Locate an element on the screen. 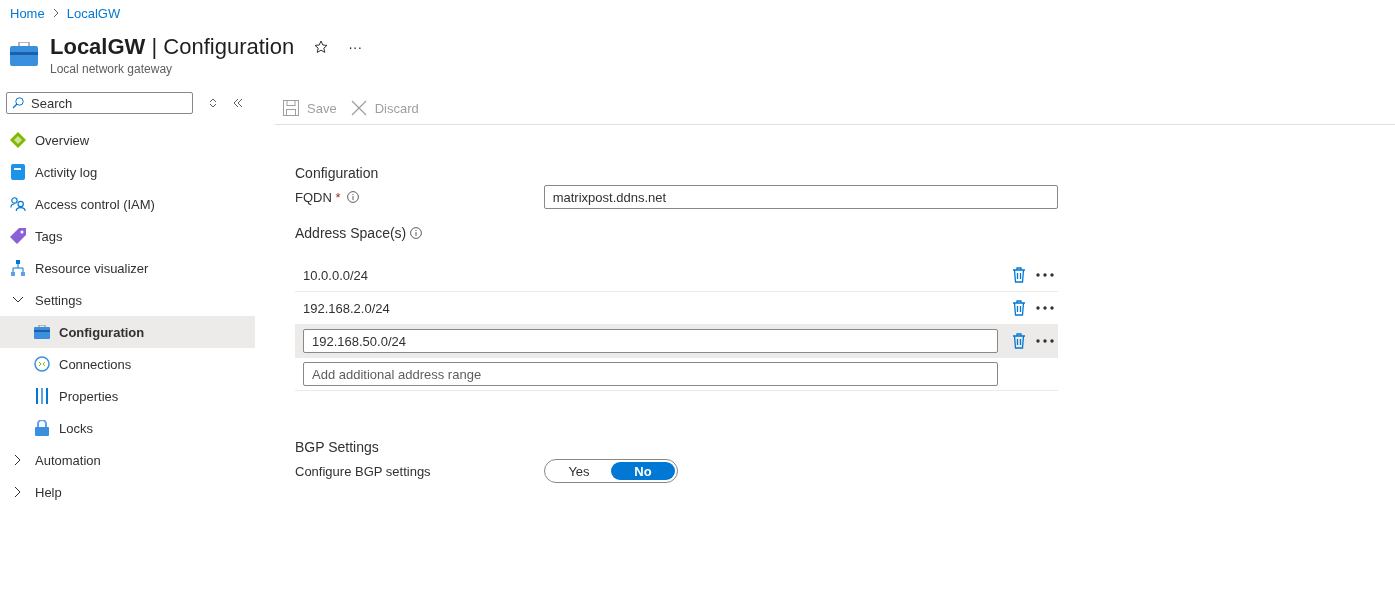  toggle-option: No is located at coordinates (643, 471).